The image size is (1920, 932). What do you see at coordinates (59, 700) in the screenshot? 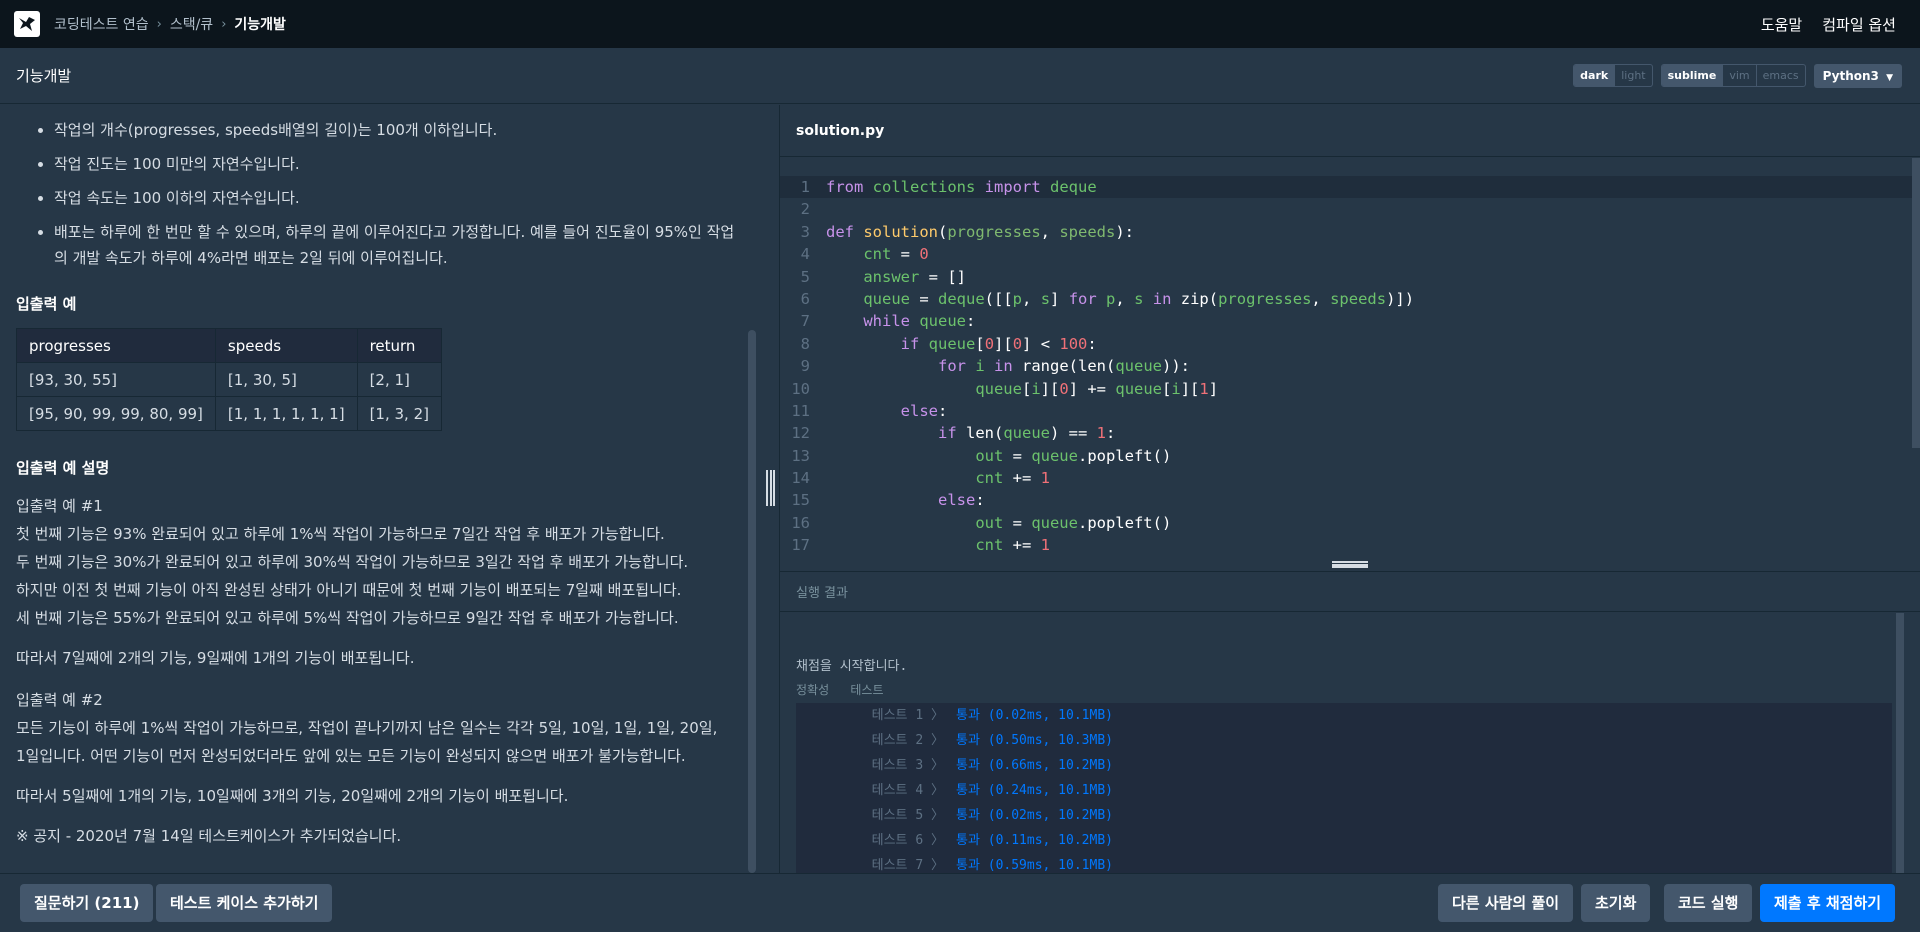
I see `example2-title: 입출력 예 #2` at bounding box center [59, 700].